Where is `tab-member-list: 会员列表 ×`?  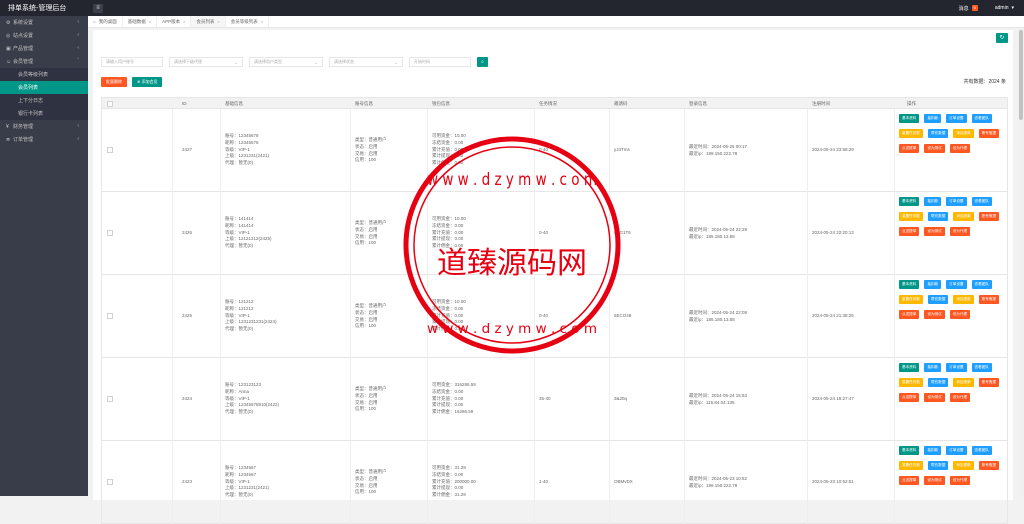
tab-member-list: 会员列表 × is located at coordinates (208, 21).